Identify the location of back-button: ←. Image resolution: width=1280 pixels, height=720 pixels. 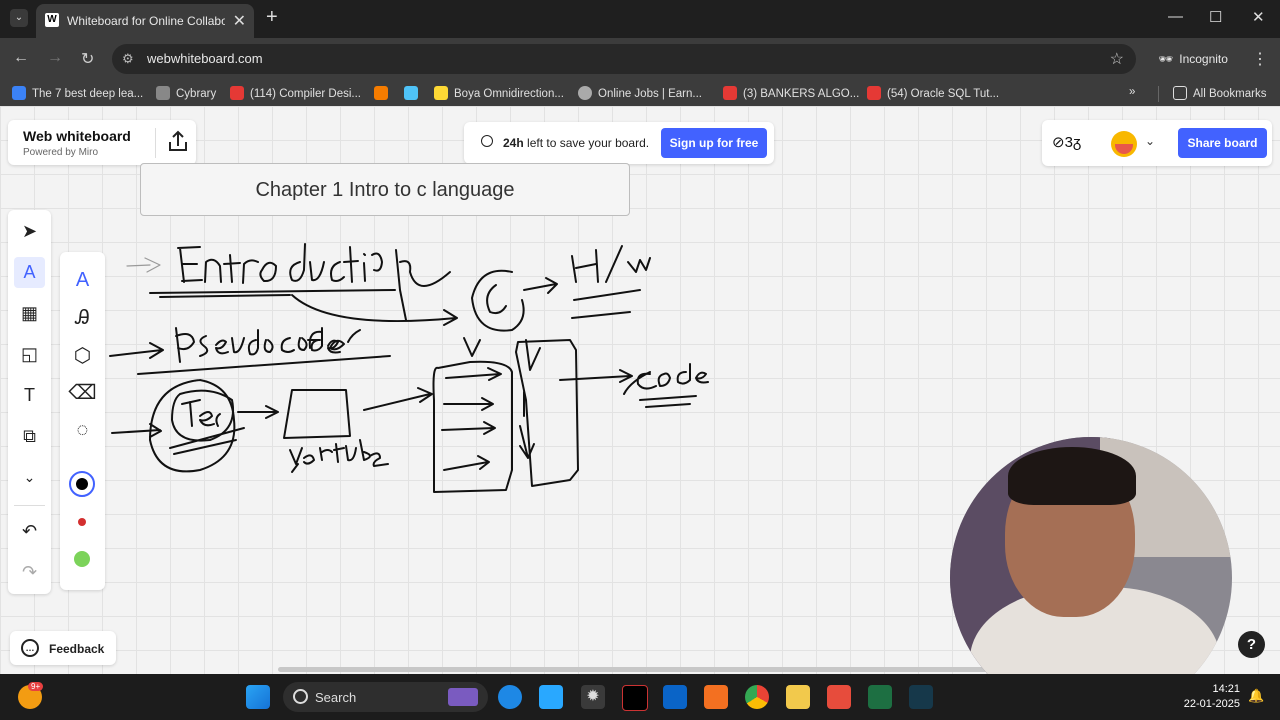
(21, 58).